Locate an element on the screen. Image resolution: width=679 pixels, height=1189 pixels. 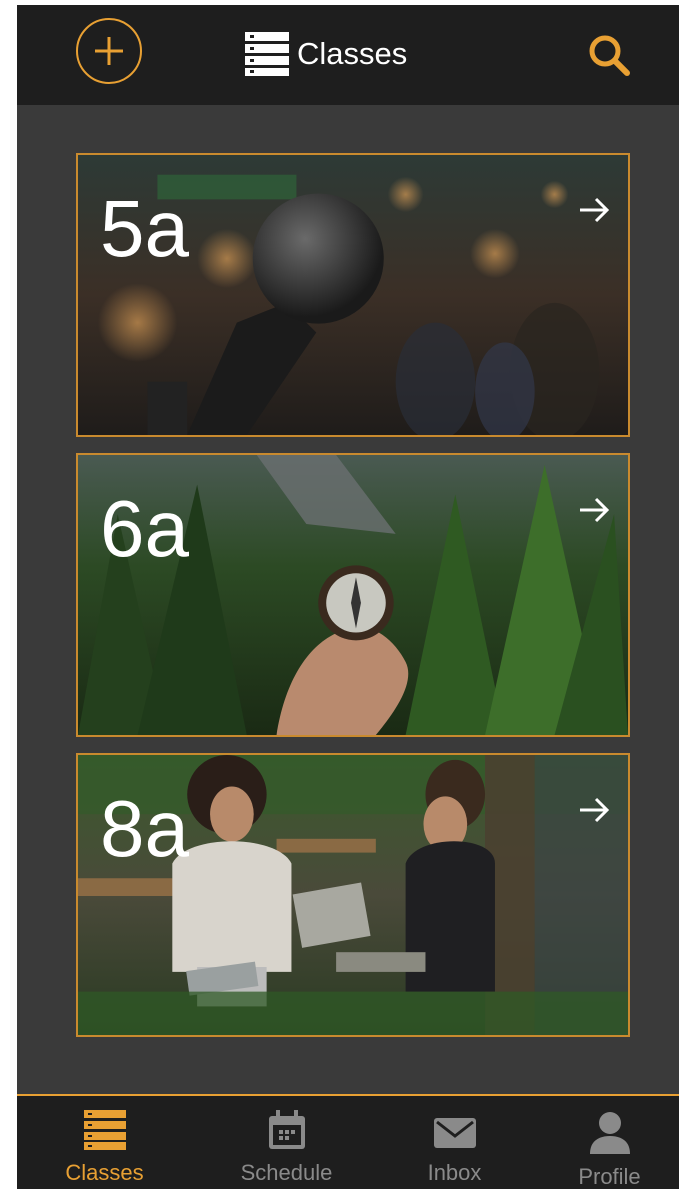
page-title: Classes is located at coordinates (352, 53).